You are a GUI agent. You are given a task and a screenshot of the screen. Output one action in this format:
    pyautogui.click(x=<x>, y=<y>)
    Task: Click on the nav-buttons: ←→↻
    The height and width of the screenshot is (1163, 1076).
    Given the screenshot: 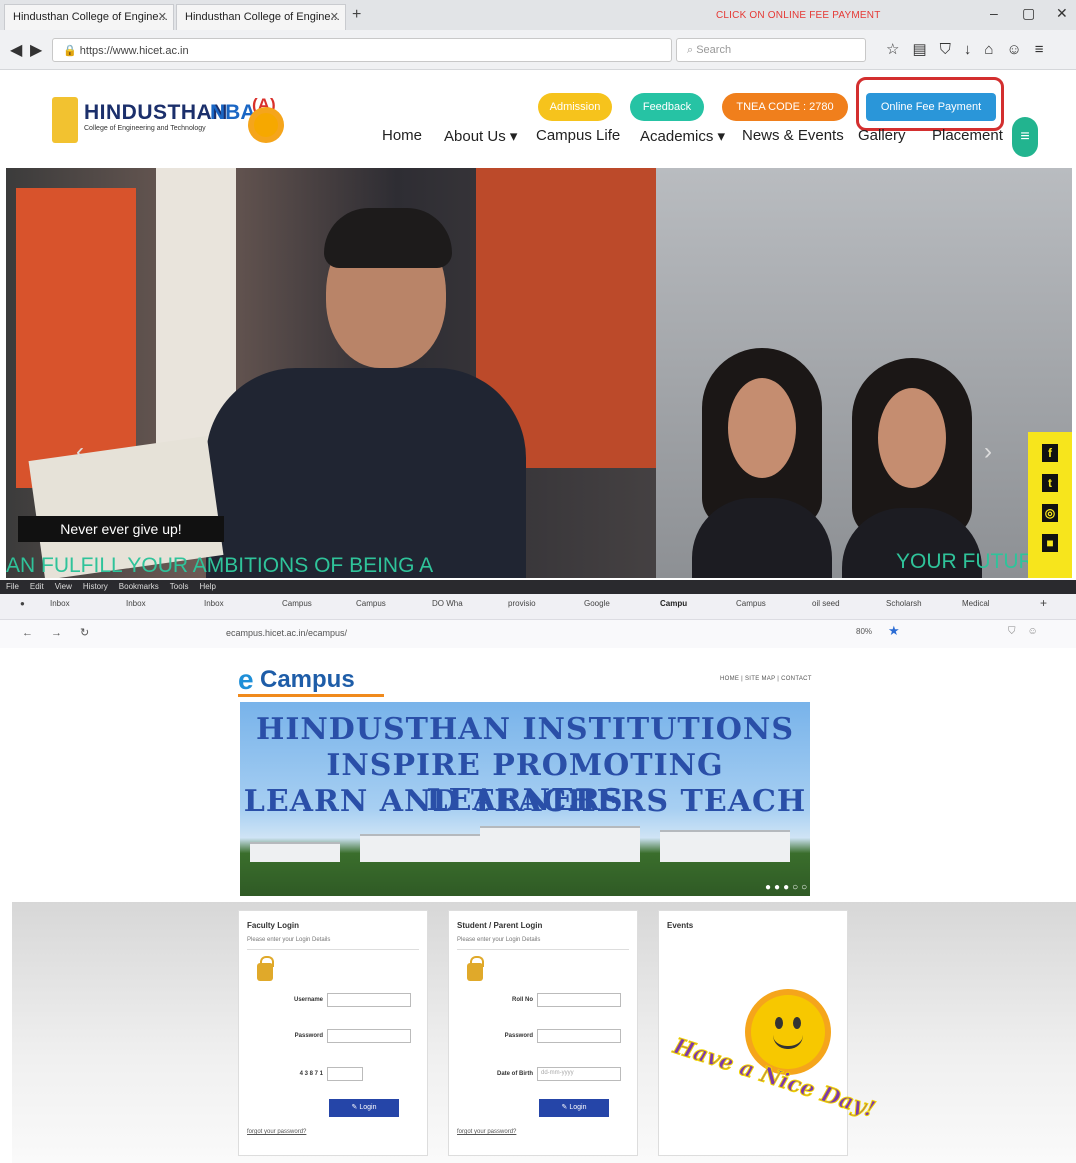 What is the action you would take?
    pyautogui.click(x=64, y=632)
    